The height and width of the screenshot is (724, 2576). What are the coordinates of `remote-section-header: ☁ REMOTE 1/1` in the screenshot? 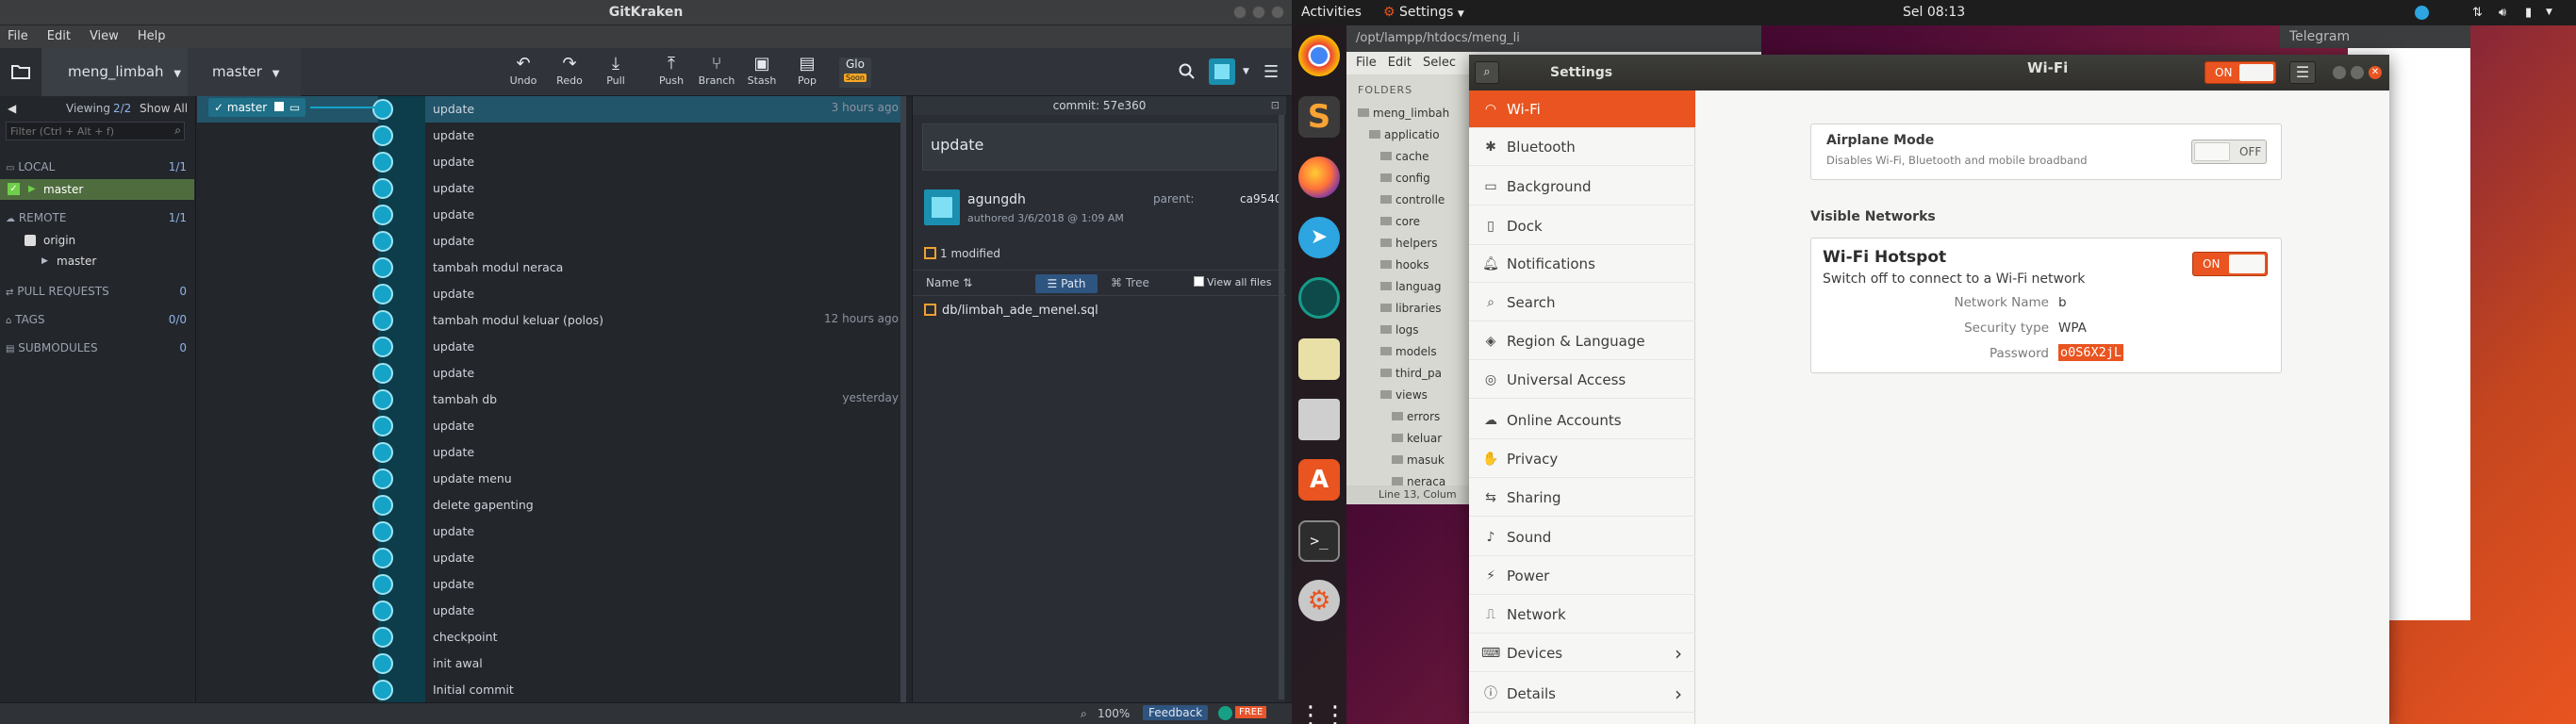 It's located at (97, 217).